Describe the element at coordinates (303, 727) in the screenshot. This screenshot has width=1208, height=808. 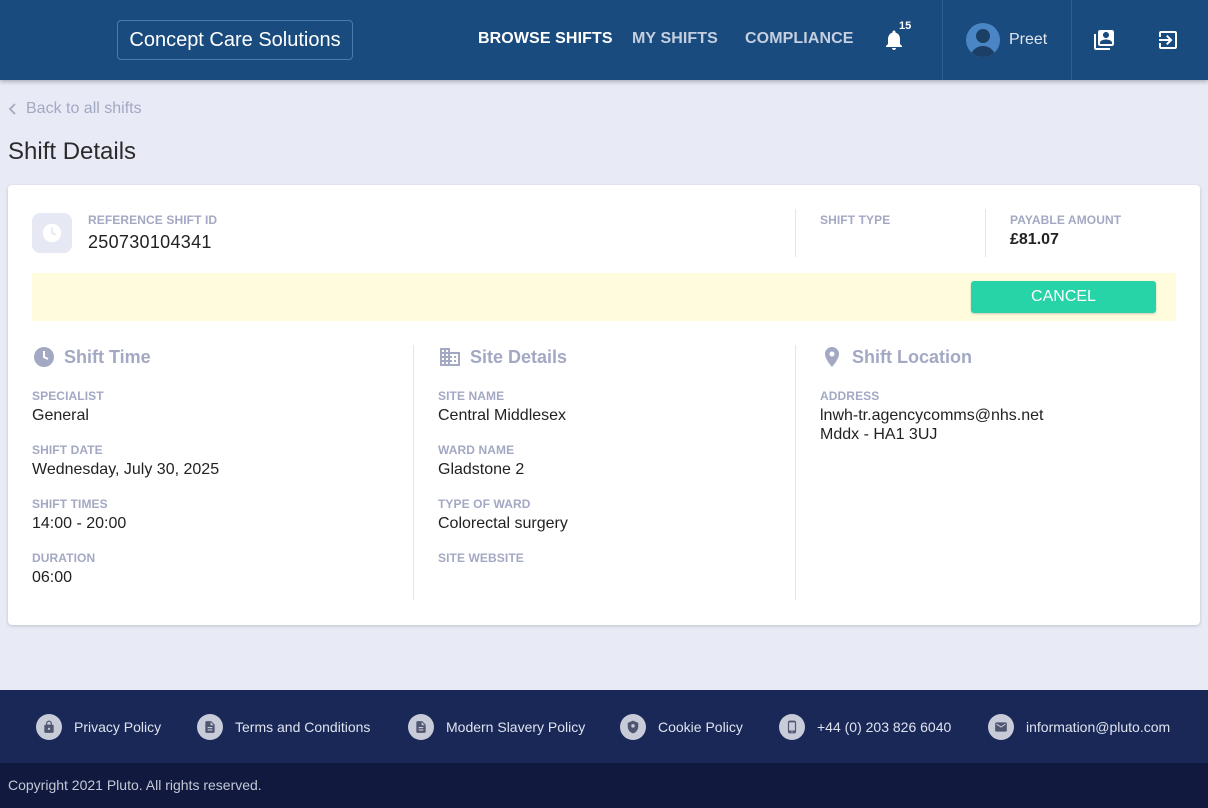
I see `terms-label: Terms and Conditions` at that location.